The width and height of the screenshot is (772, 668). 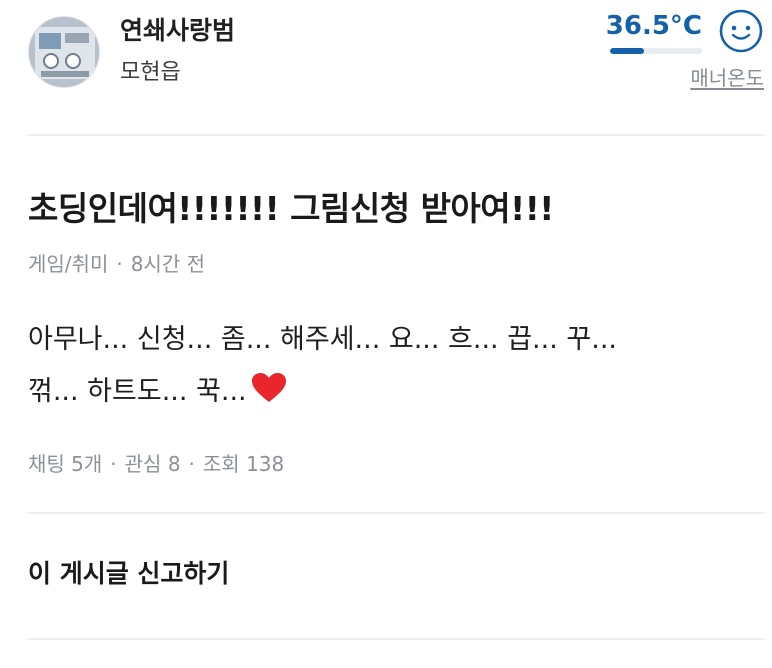 I want to click on post-meta: 게임/취미 · 8시간 전, so click(x=116, y=264).